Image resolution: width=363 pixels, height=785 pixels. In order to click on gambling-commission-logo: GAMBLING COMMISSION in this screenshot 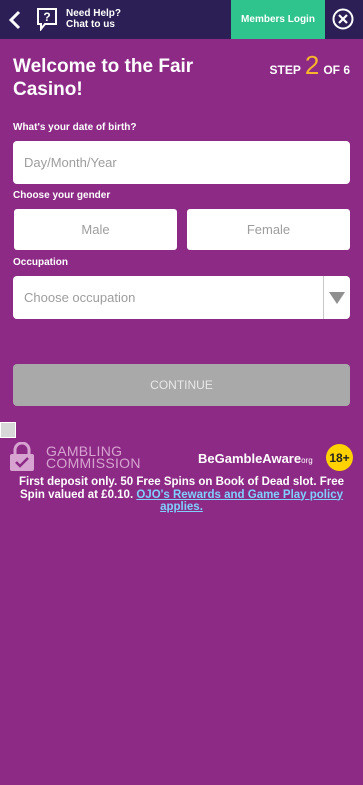, I will do `click(74, 457)`.